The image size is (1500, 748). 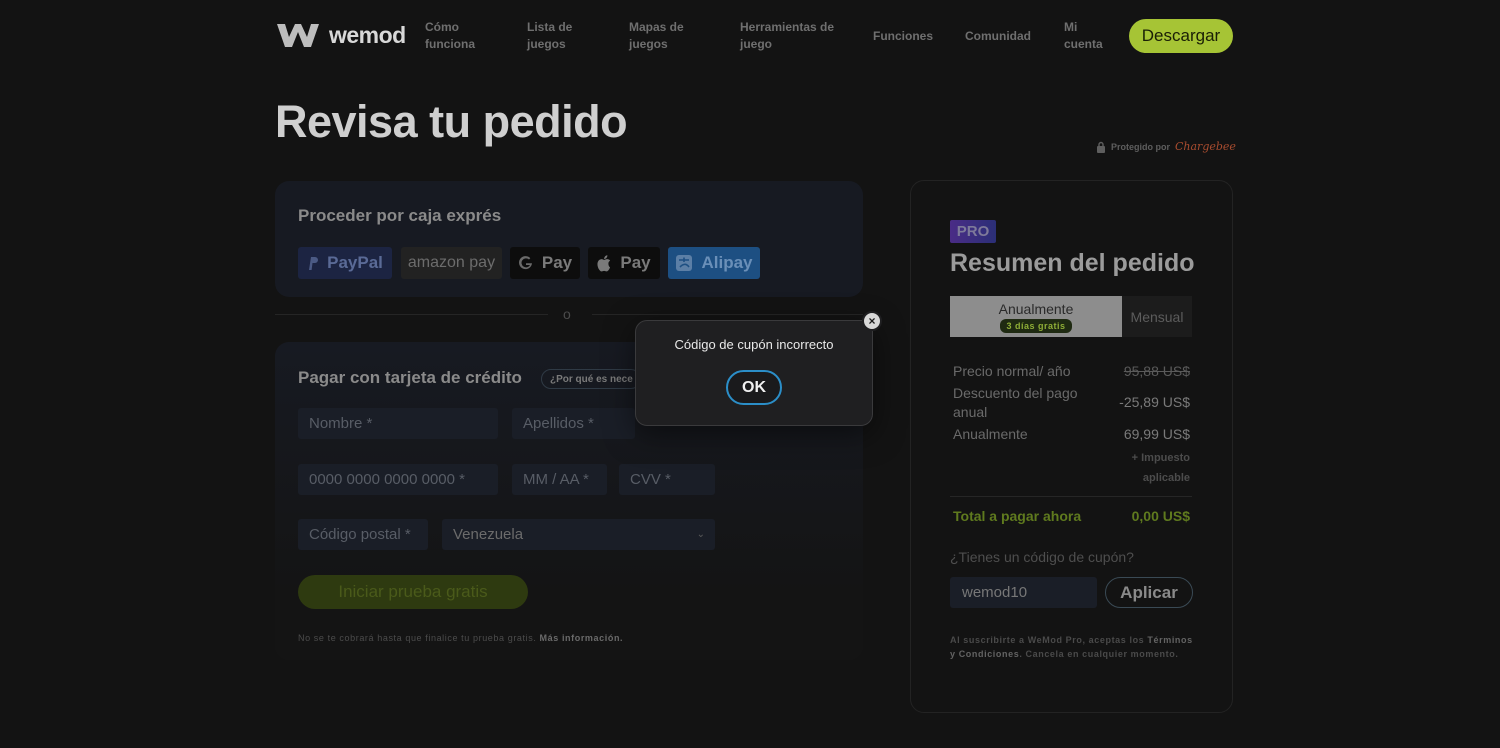 What do you see at coordinates (727, 262) in the screenshot?
I see `alipay-label: Alipay` at bounding box center [727, 262].